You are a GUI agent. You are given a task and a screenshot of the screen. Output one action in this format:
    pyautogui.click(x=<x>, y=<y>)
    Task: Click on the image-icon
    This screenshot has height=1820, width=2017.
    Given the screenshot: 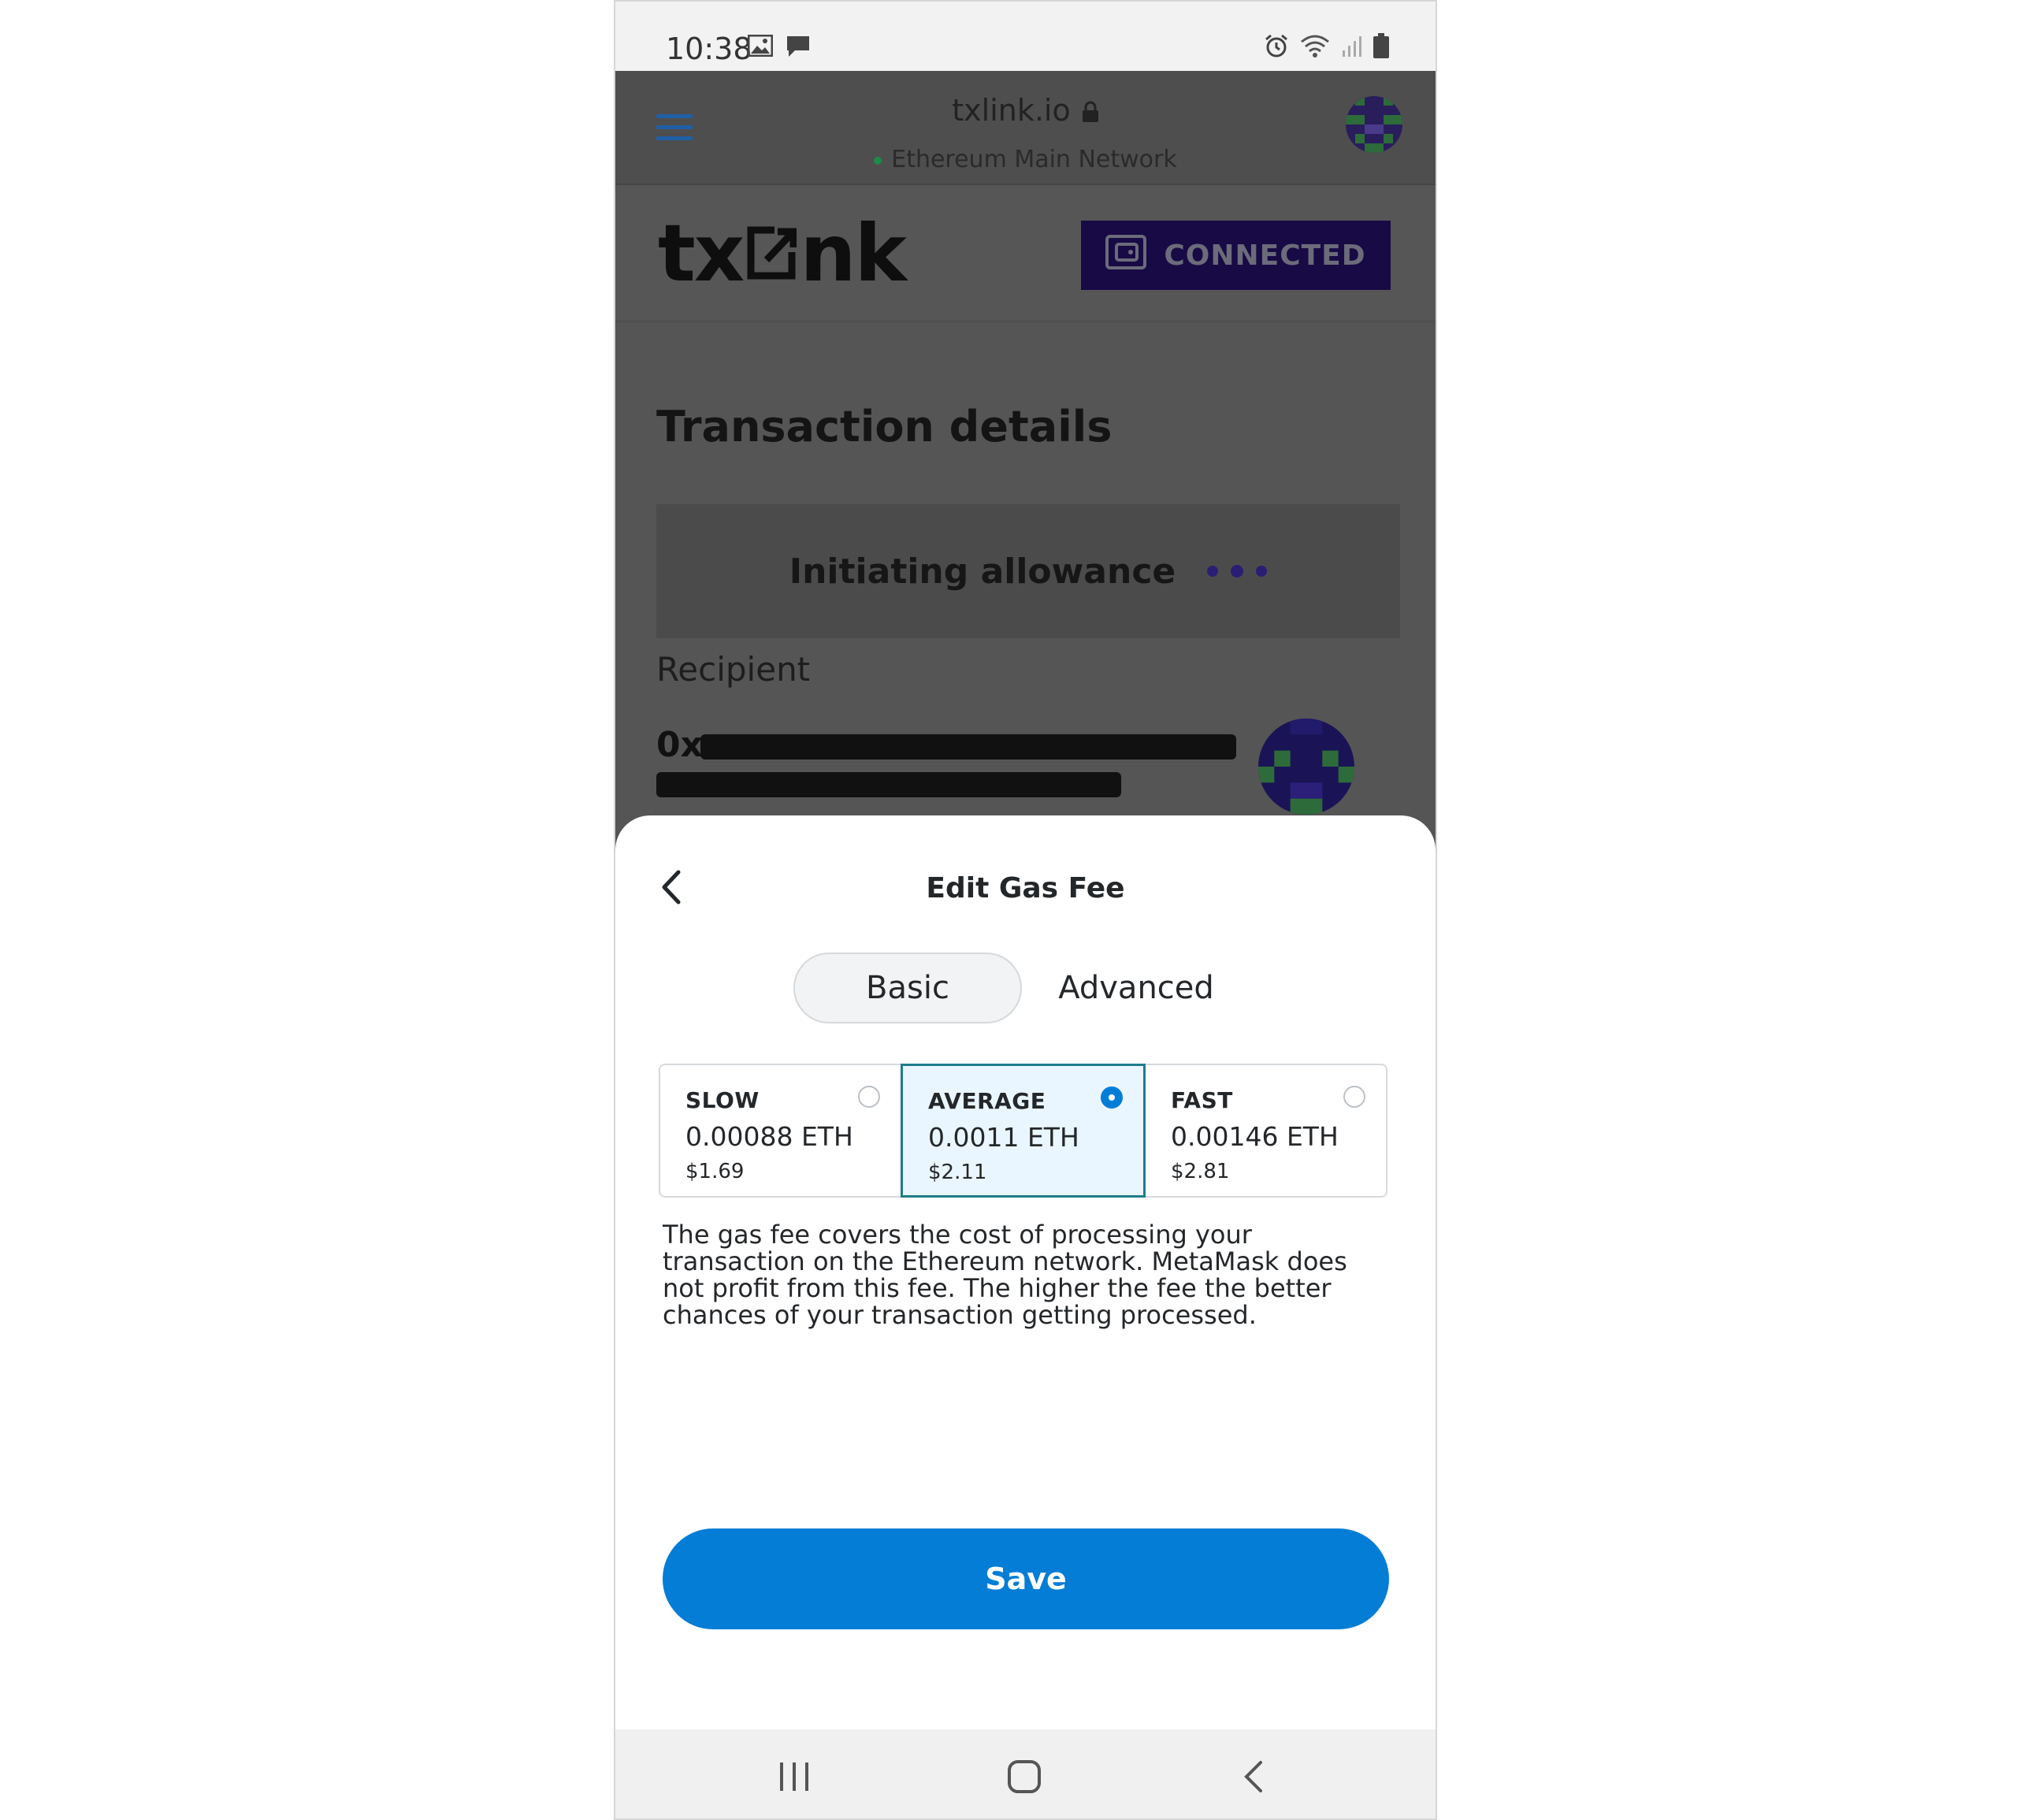 What is the action you would take?
    pyautogui.click(x=760, y=47)
    